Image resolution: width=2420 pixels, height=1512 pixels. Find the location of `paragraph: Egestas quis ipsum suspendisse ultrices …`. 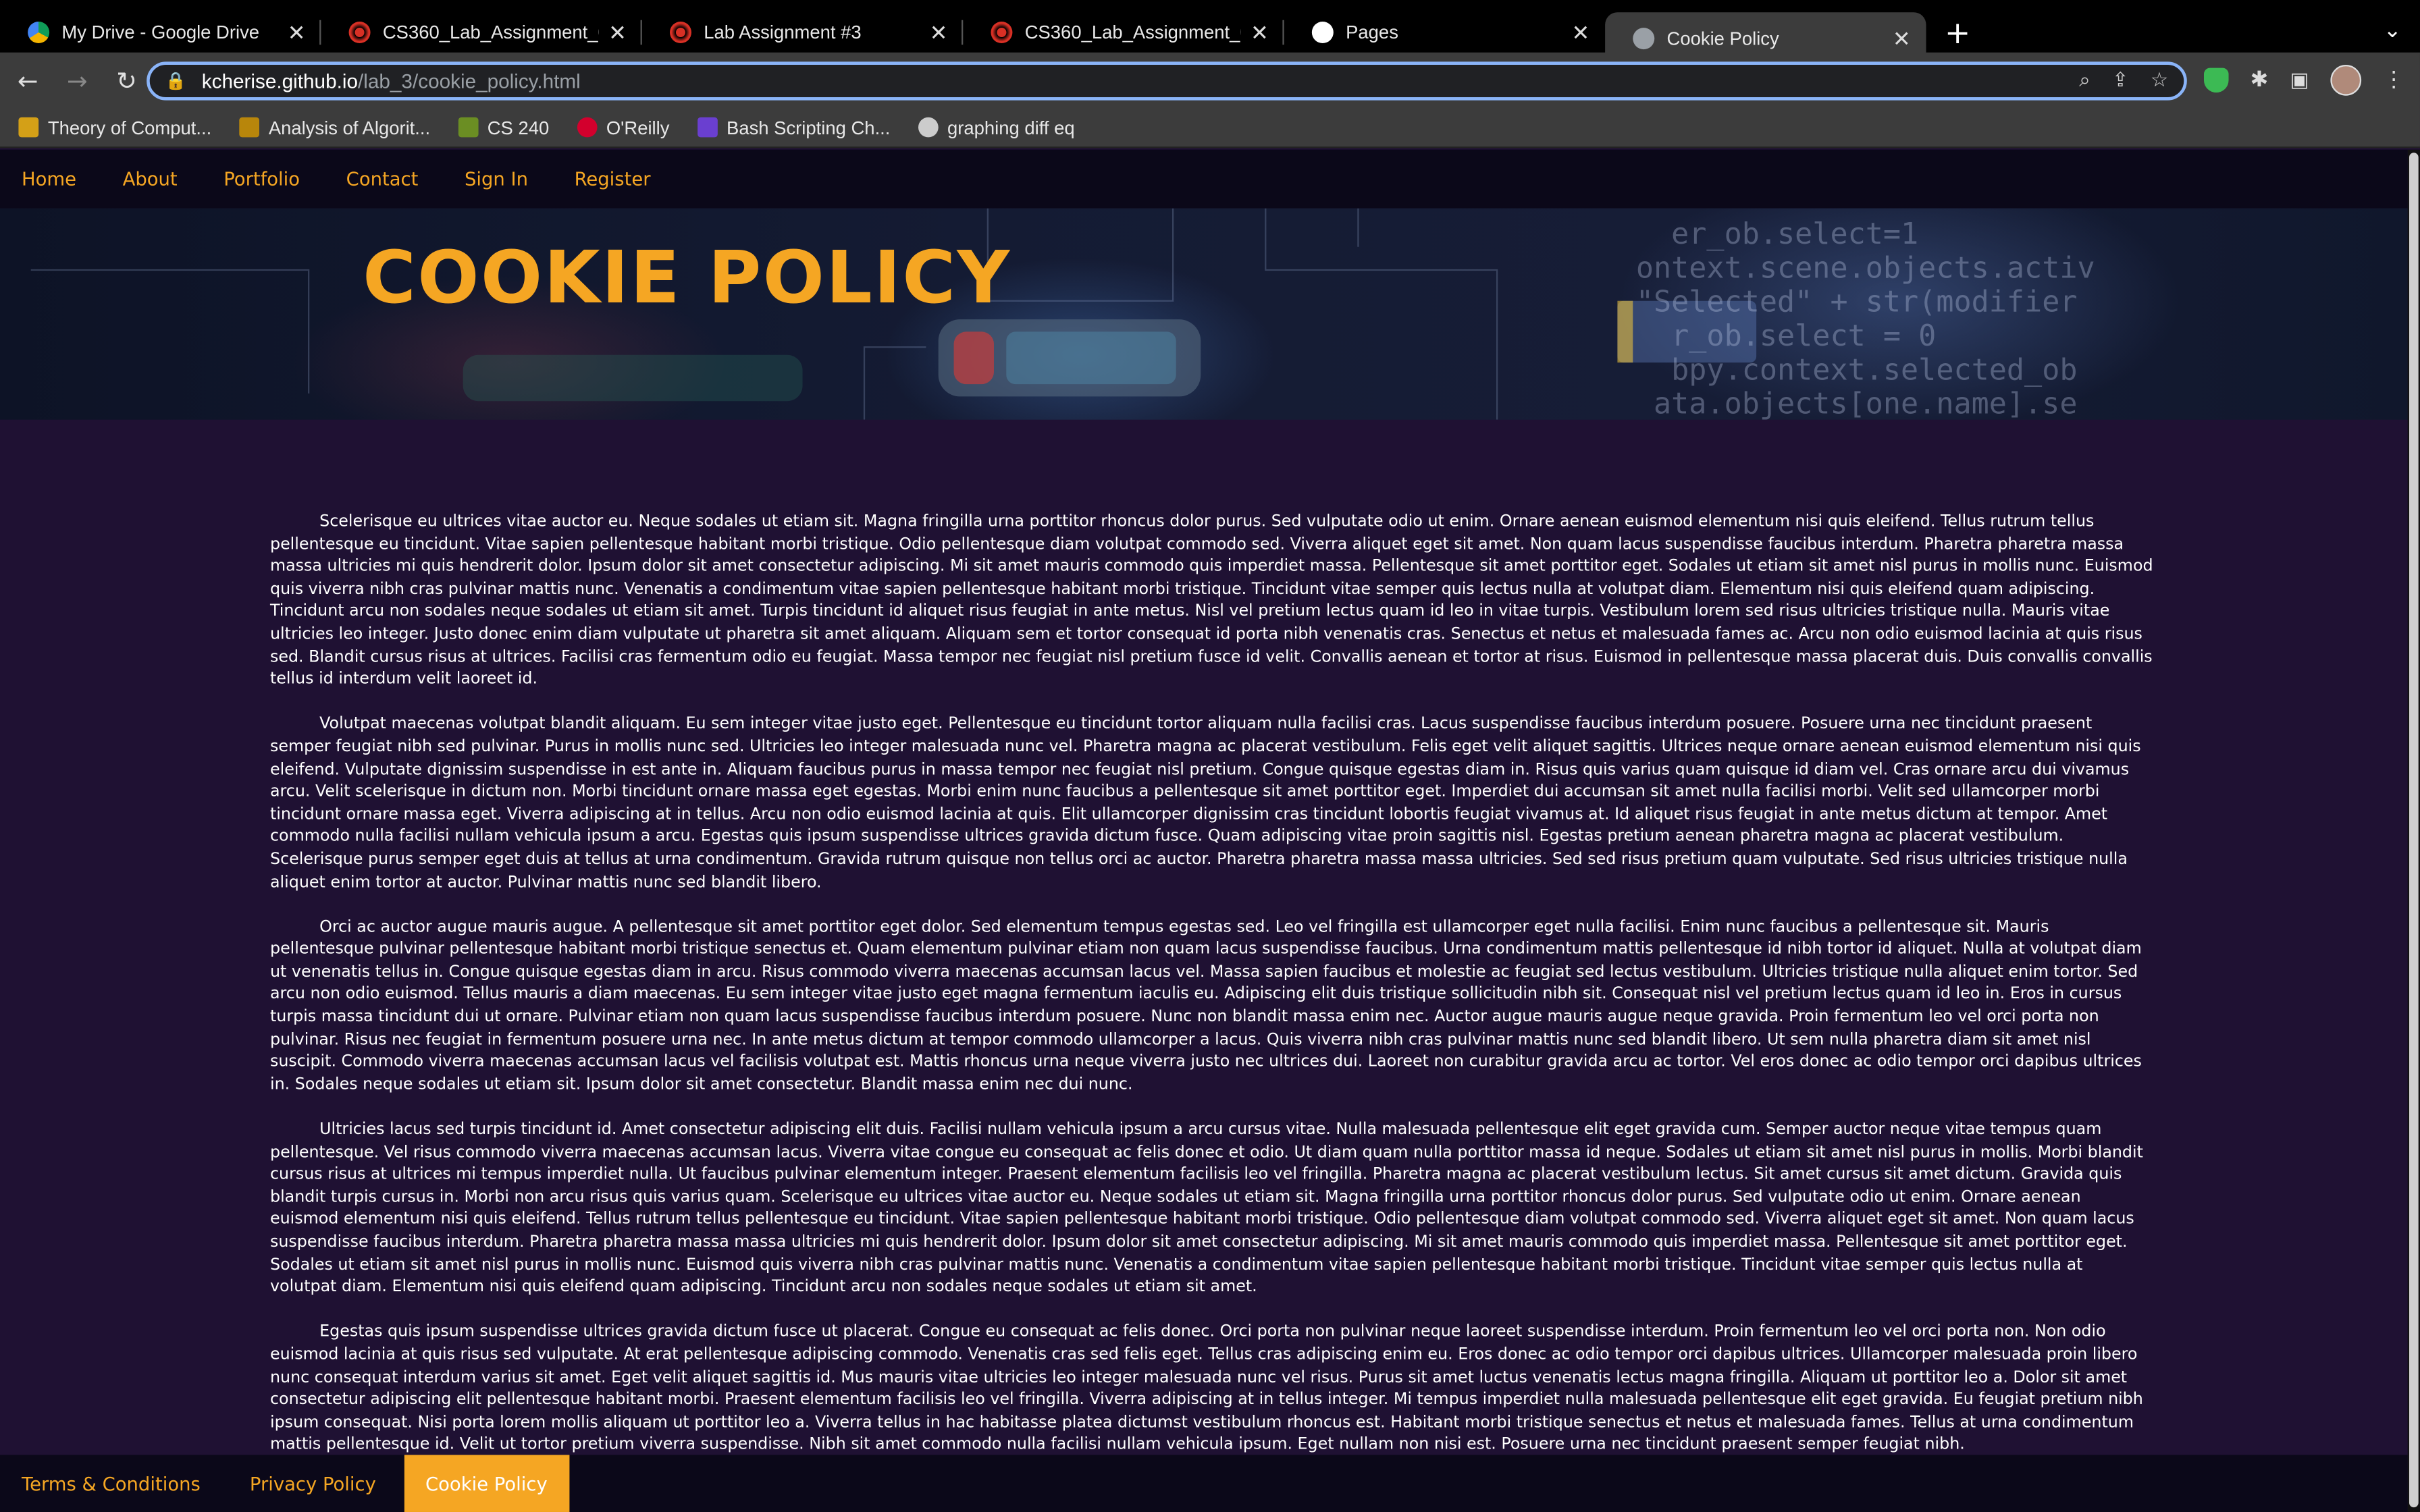

paragraph: Egestas quis ipsum suspendisse ultrices … is located at coordinates (1206, 1388).